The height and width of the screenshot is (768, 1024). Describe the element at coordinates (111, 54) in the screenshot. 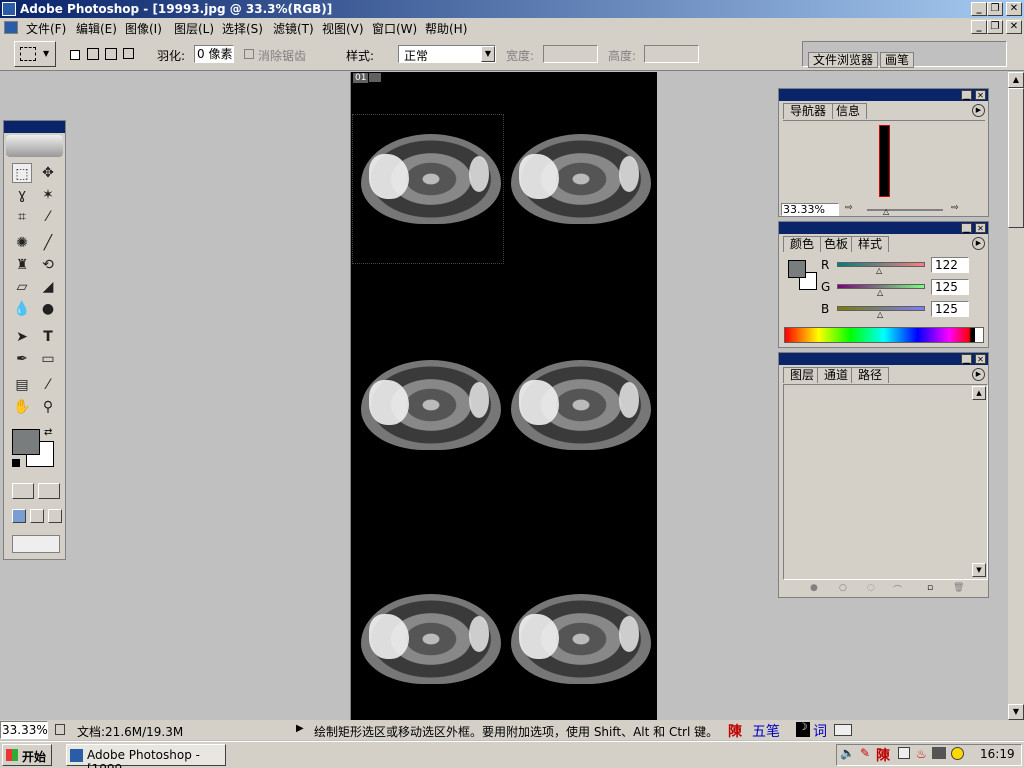

I see `subtract-selection-icon` at that location.